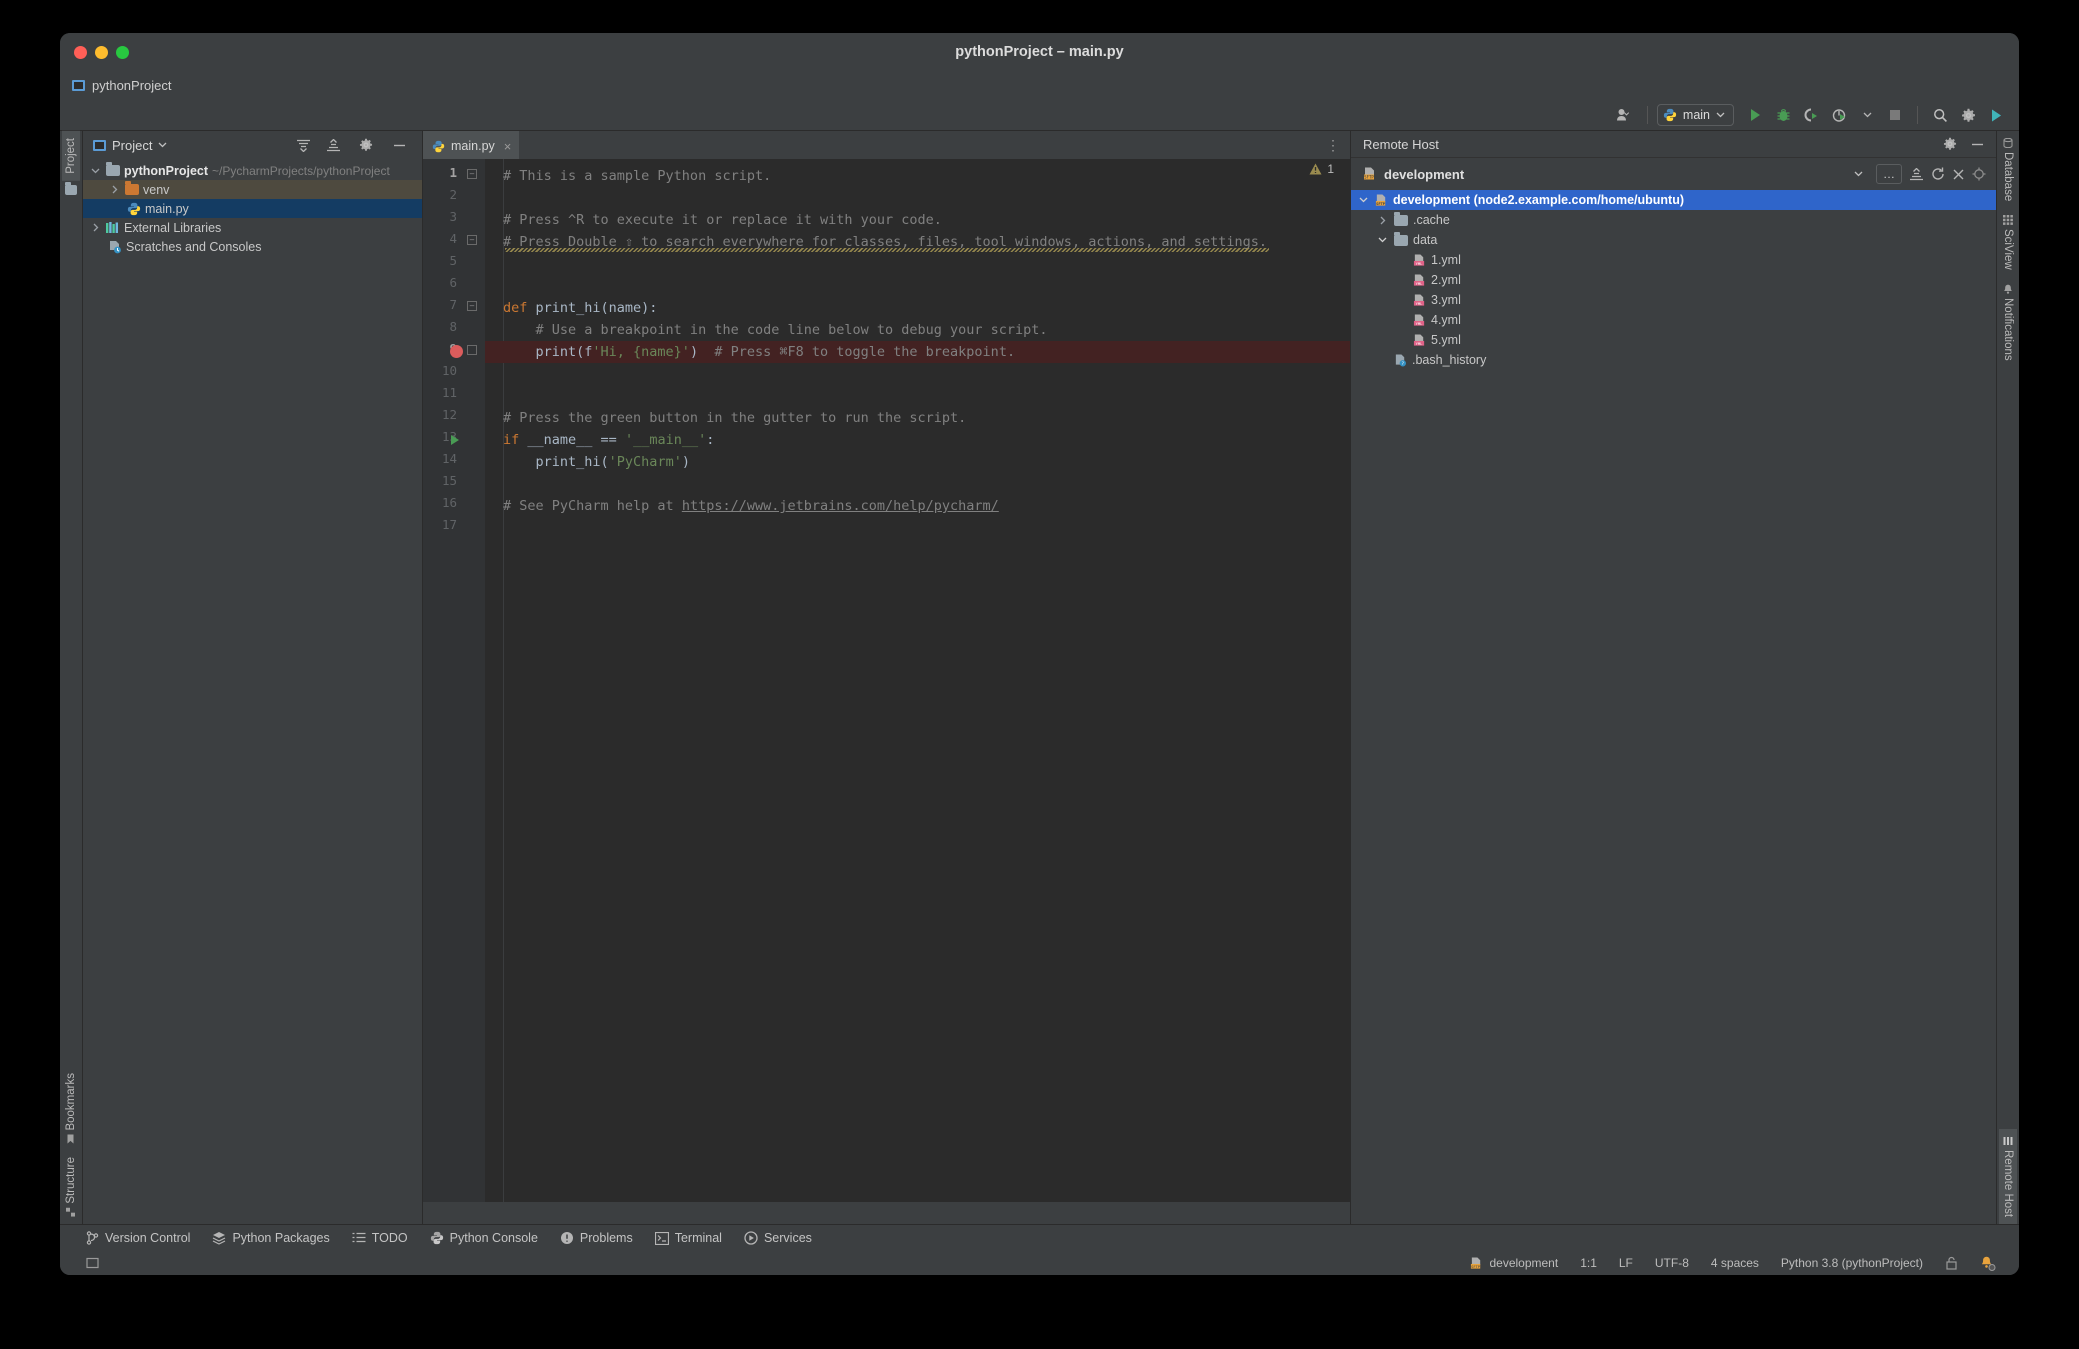 The width and height of the screenshot is (2079, 1349). I want to click on code-line: print_hi('PyCharm'), so click(596, 462).